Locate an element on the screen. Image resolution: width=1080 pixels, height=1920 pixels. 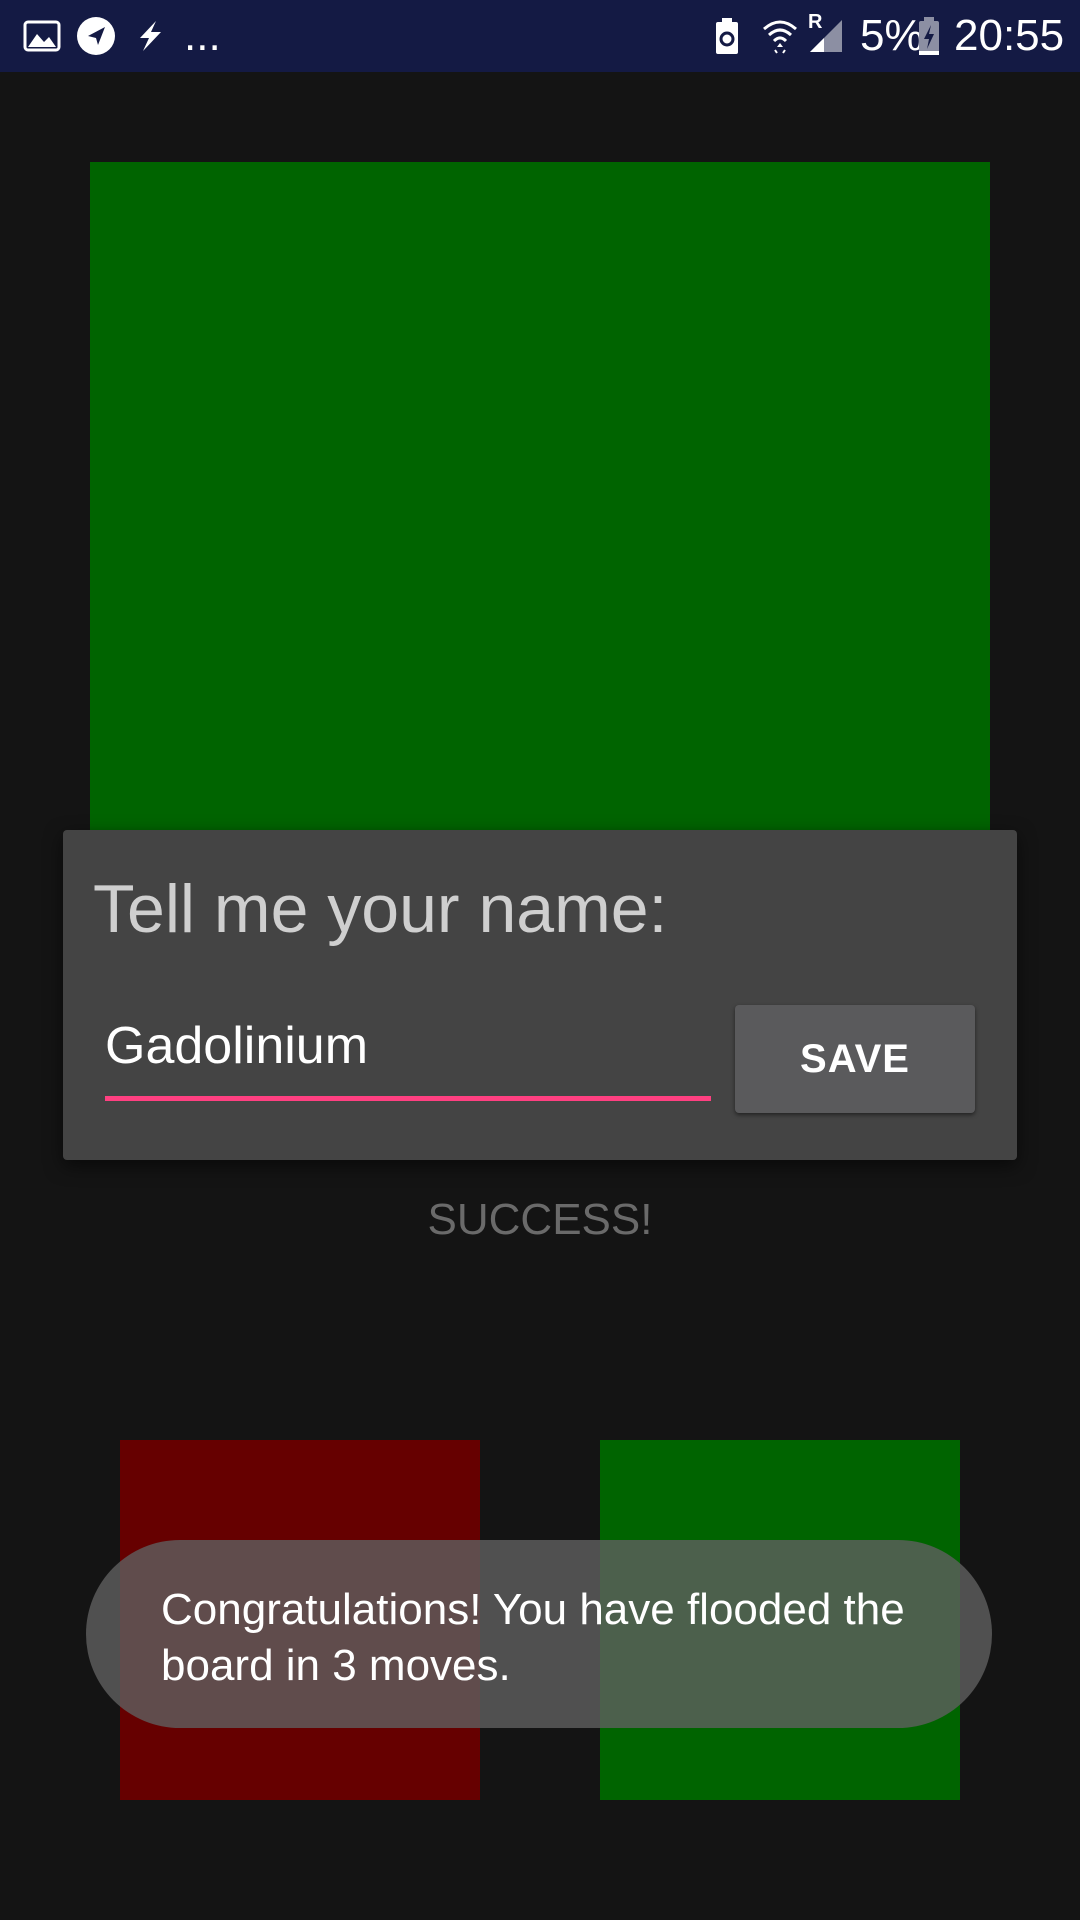
send-icon is located at coordinates (96, 36).